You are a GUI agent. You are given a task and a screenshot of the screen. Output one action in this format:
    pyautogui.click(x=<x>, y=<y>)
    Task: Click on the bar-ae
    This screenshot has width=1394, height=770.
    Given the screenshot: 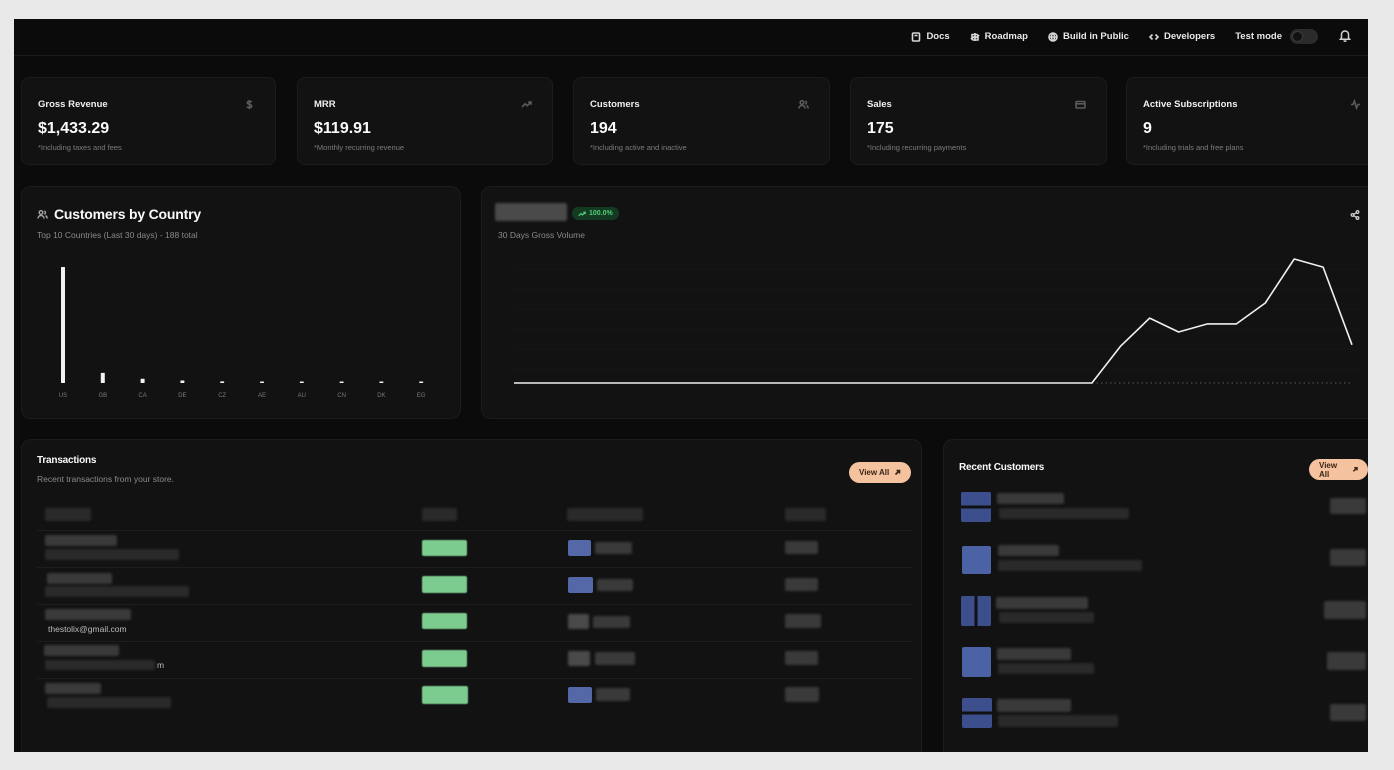 What is the action you would take?
    pyautogui.click(x=262, y=382)
    